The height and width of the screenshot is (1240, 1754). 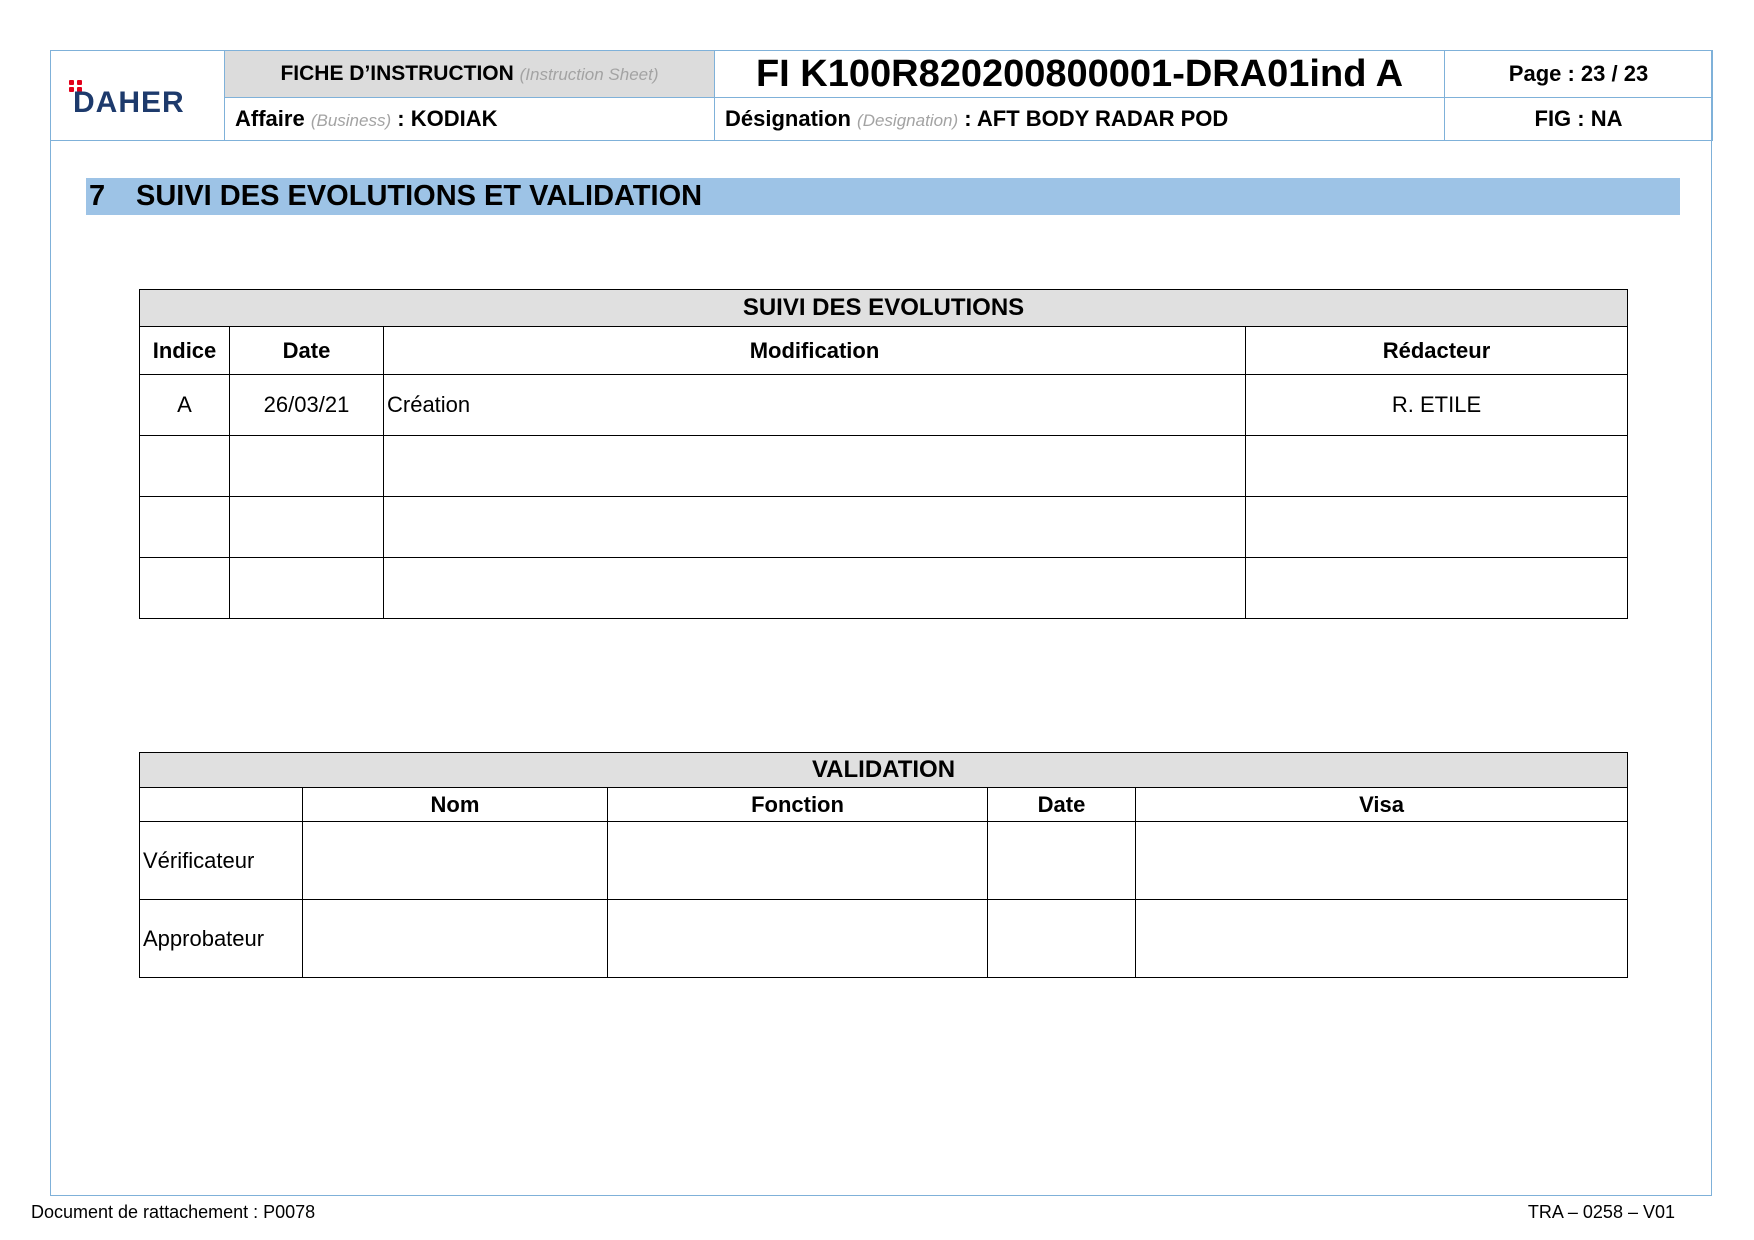 I want to click on redacteur-cell: R. ETILE, so click(x=1436, y=405).